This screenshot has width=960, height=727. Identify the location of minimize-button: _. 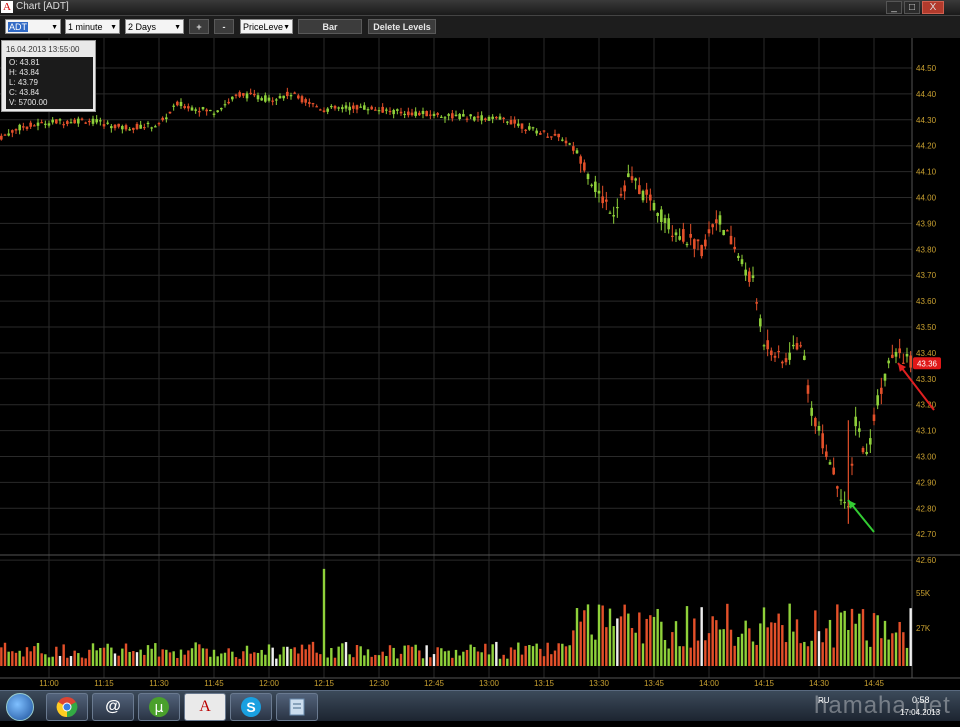
(894, 7).